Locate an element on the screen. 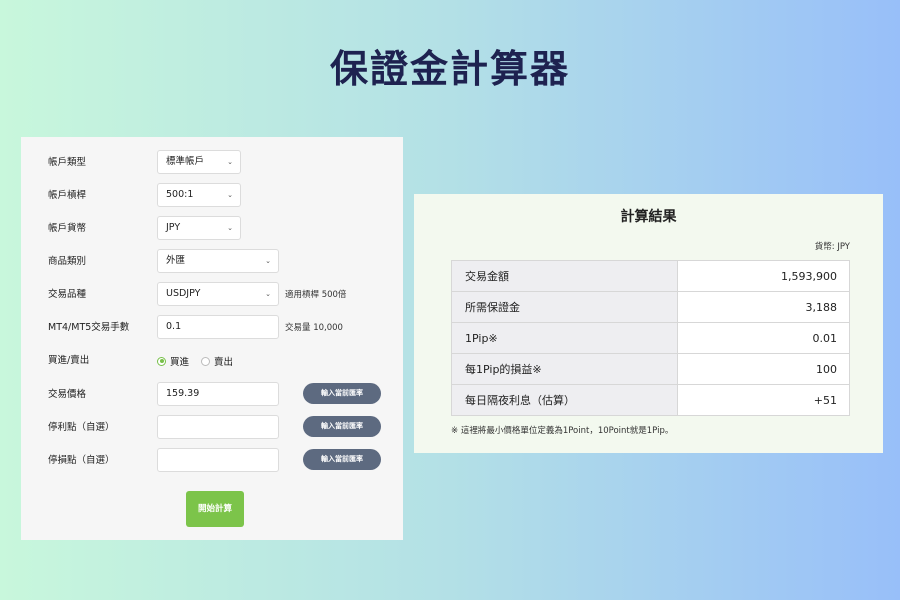  currency-label: 帳戶貨幣 is located at coordinates (67, 228).